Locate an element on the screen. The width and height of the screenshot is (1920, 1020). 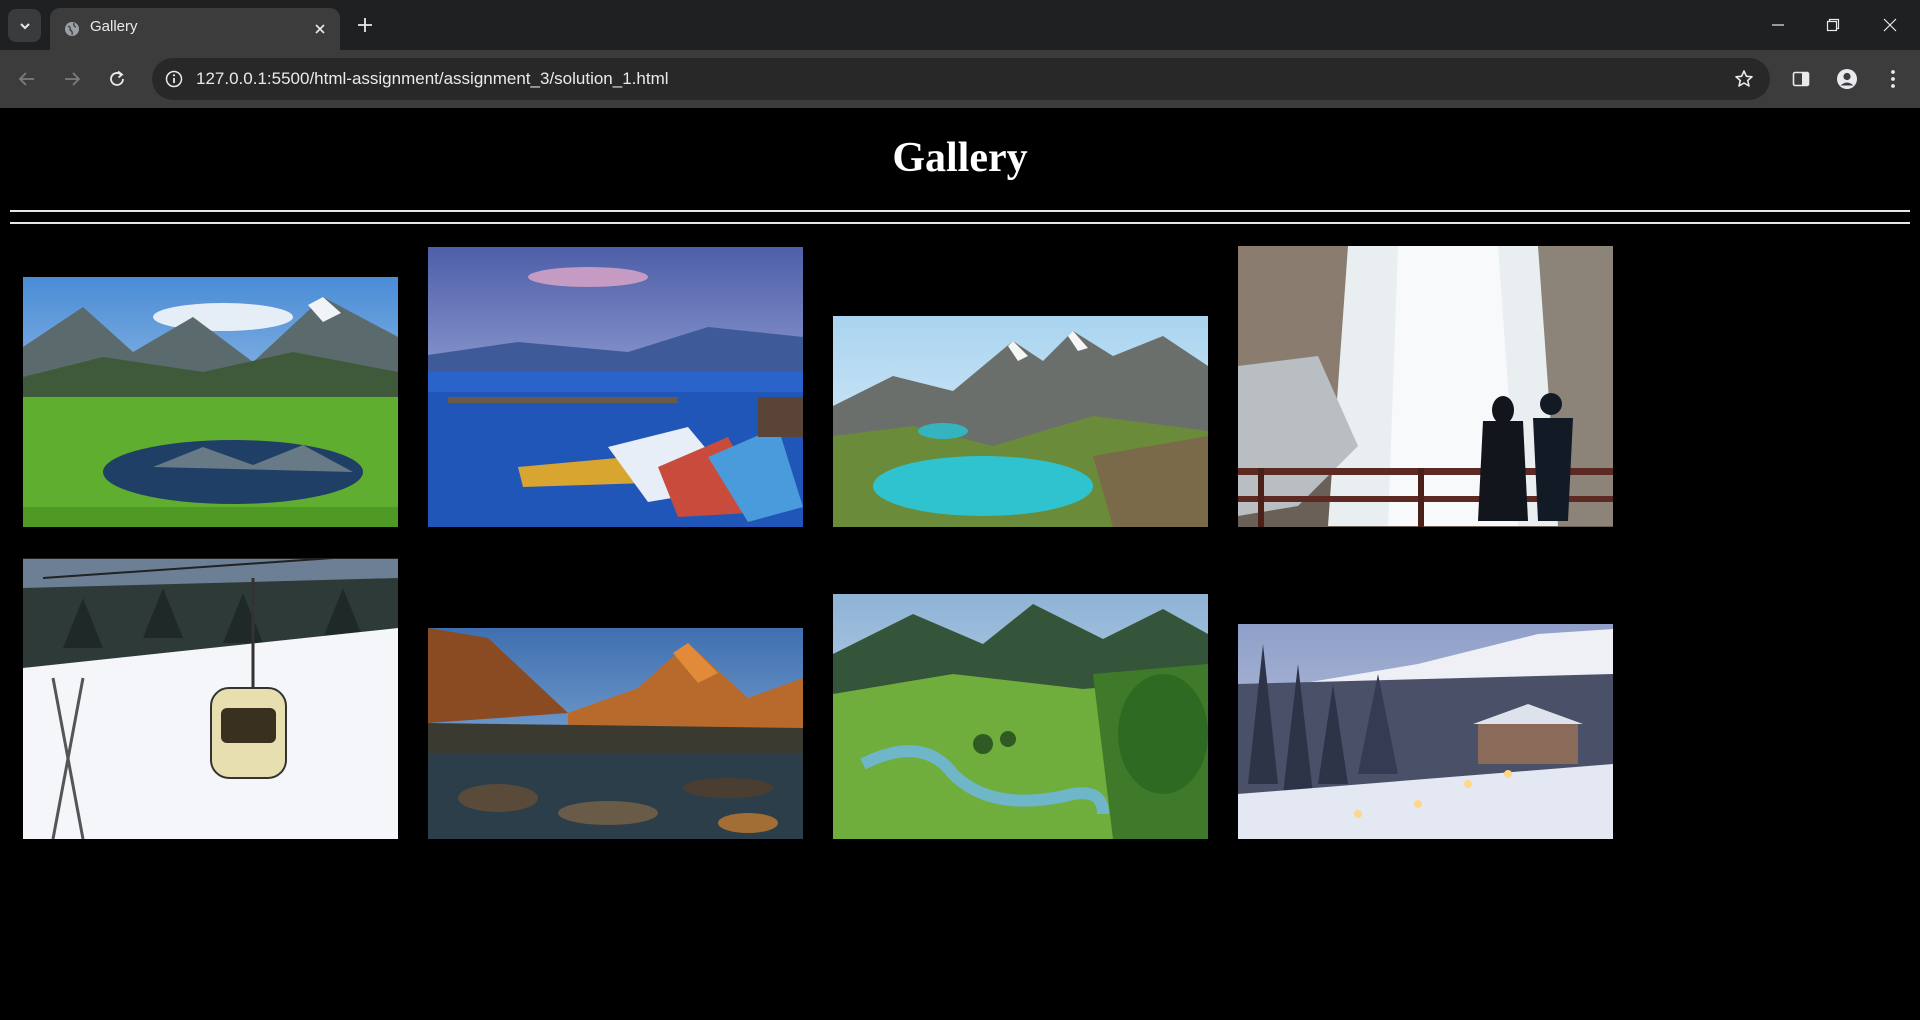
side-panel-button is located at coordinates (1801, 79).